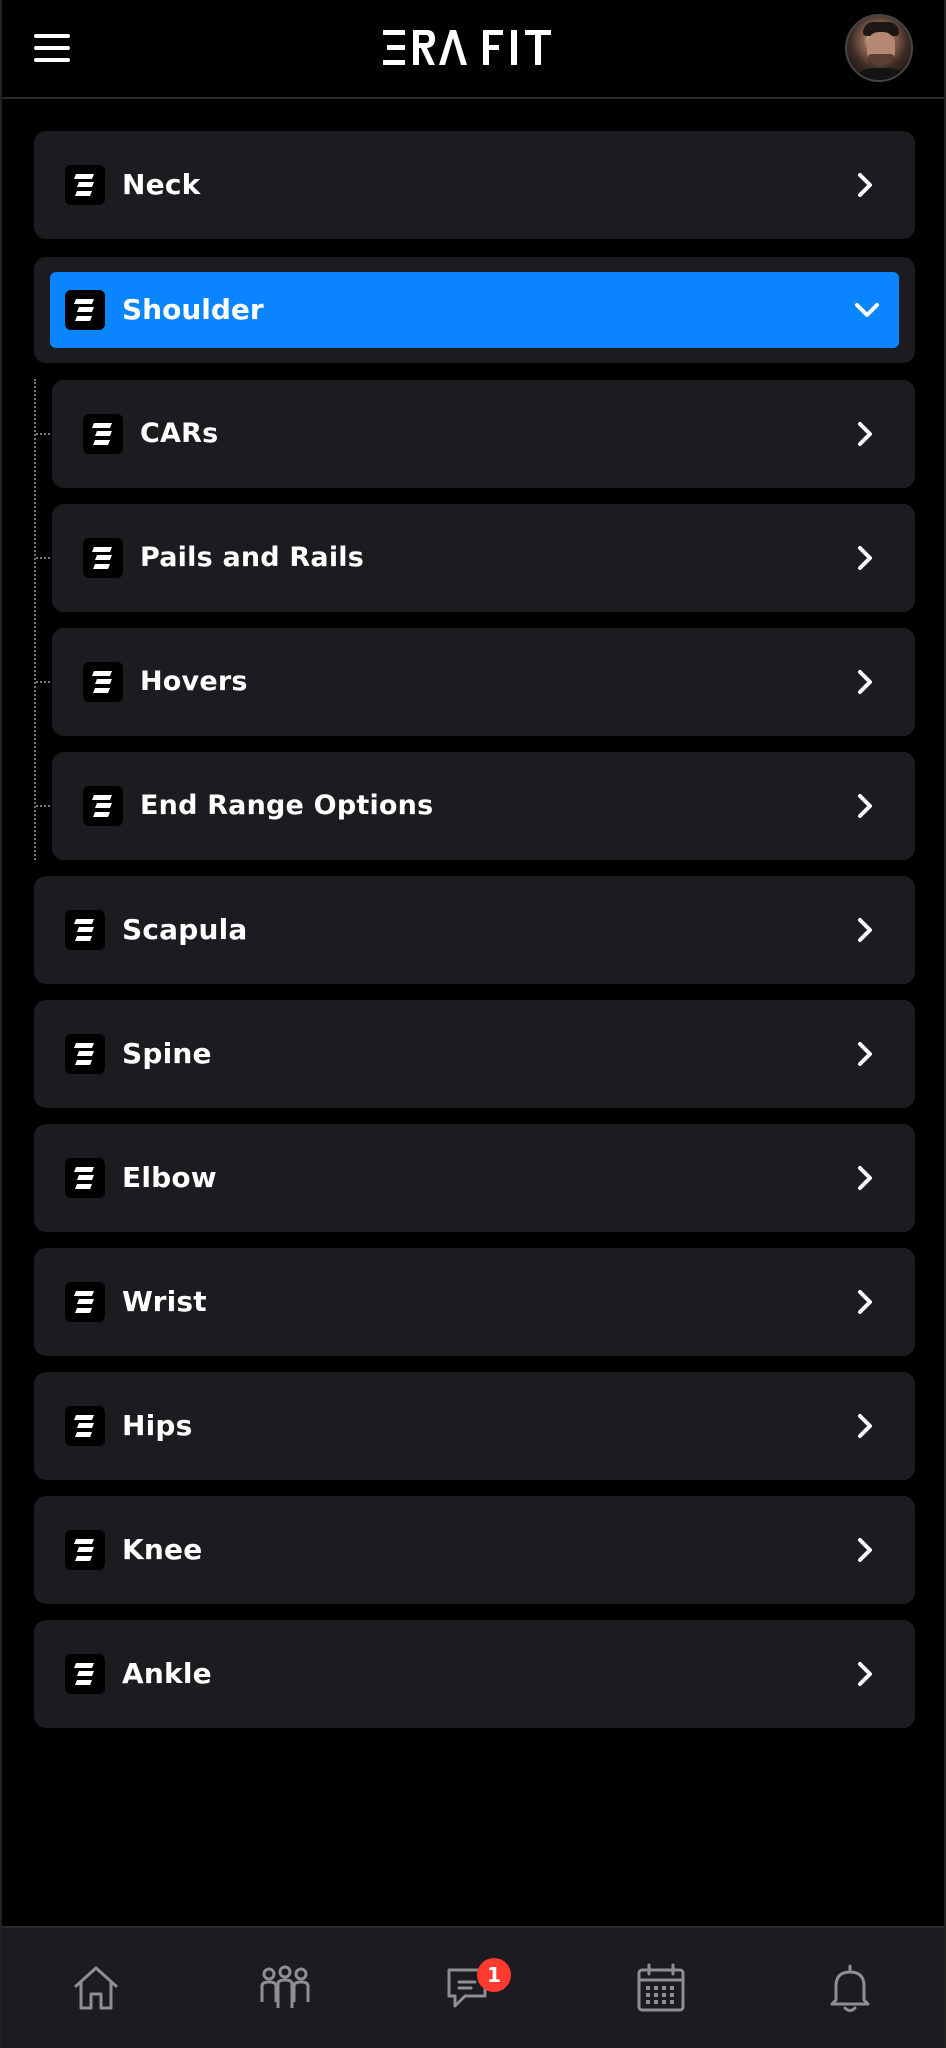 The width and height of the screenshot is (946, 2048). I want to click on category-label: Knee, so click(162, 1549).